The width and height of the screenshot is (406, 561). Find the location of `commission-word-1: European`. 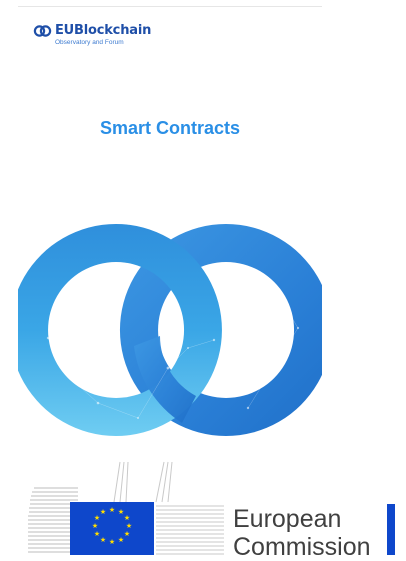

commission-word-1: European is located at coordinates (287, 519).